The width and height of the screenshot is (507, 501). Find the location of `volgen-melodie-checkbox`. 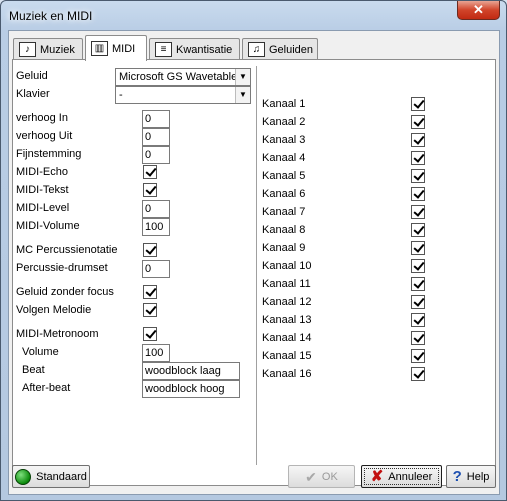

volgen-melodie-checkbox is located at coordinates (150, 310).